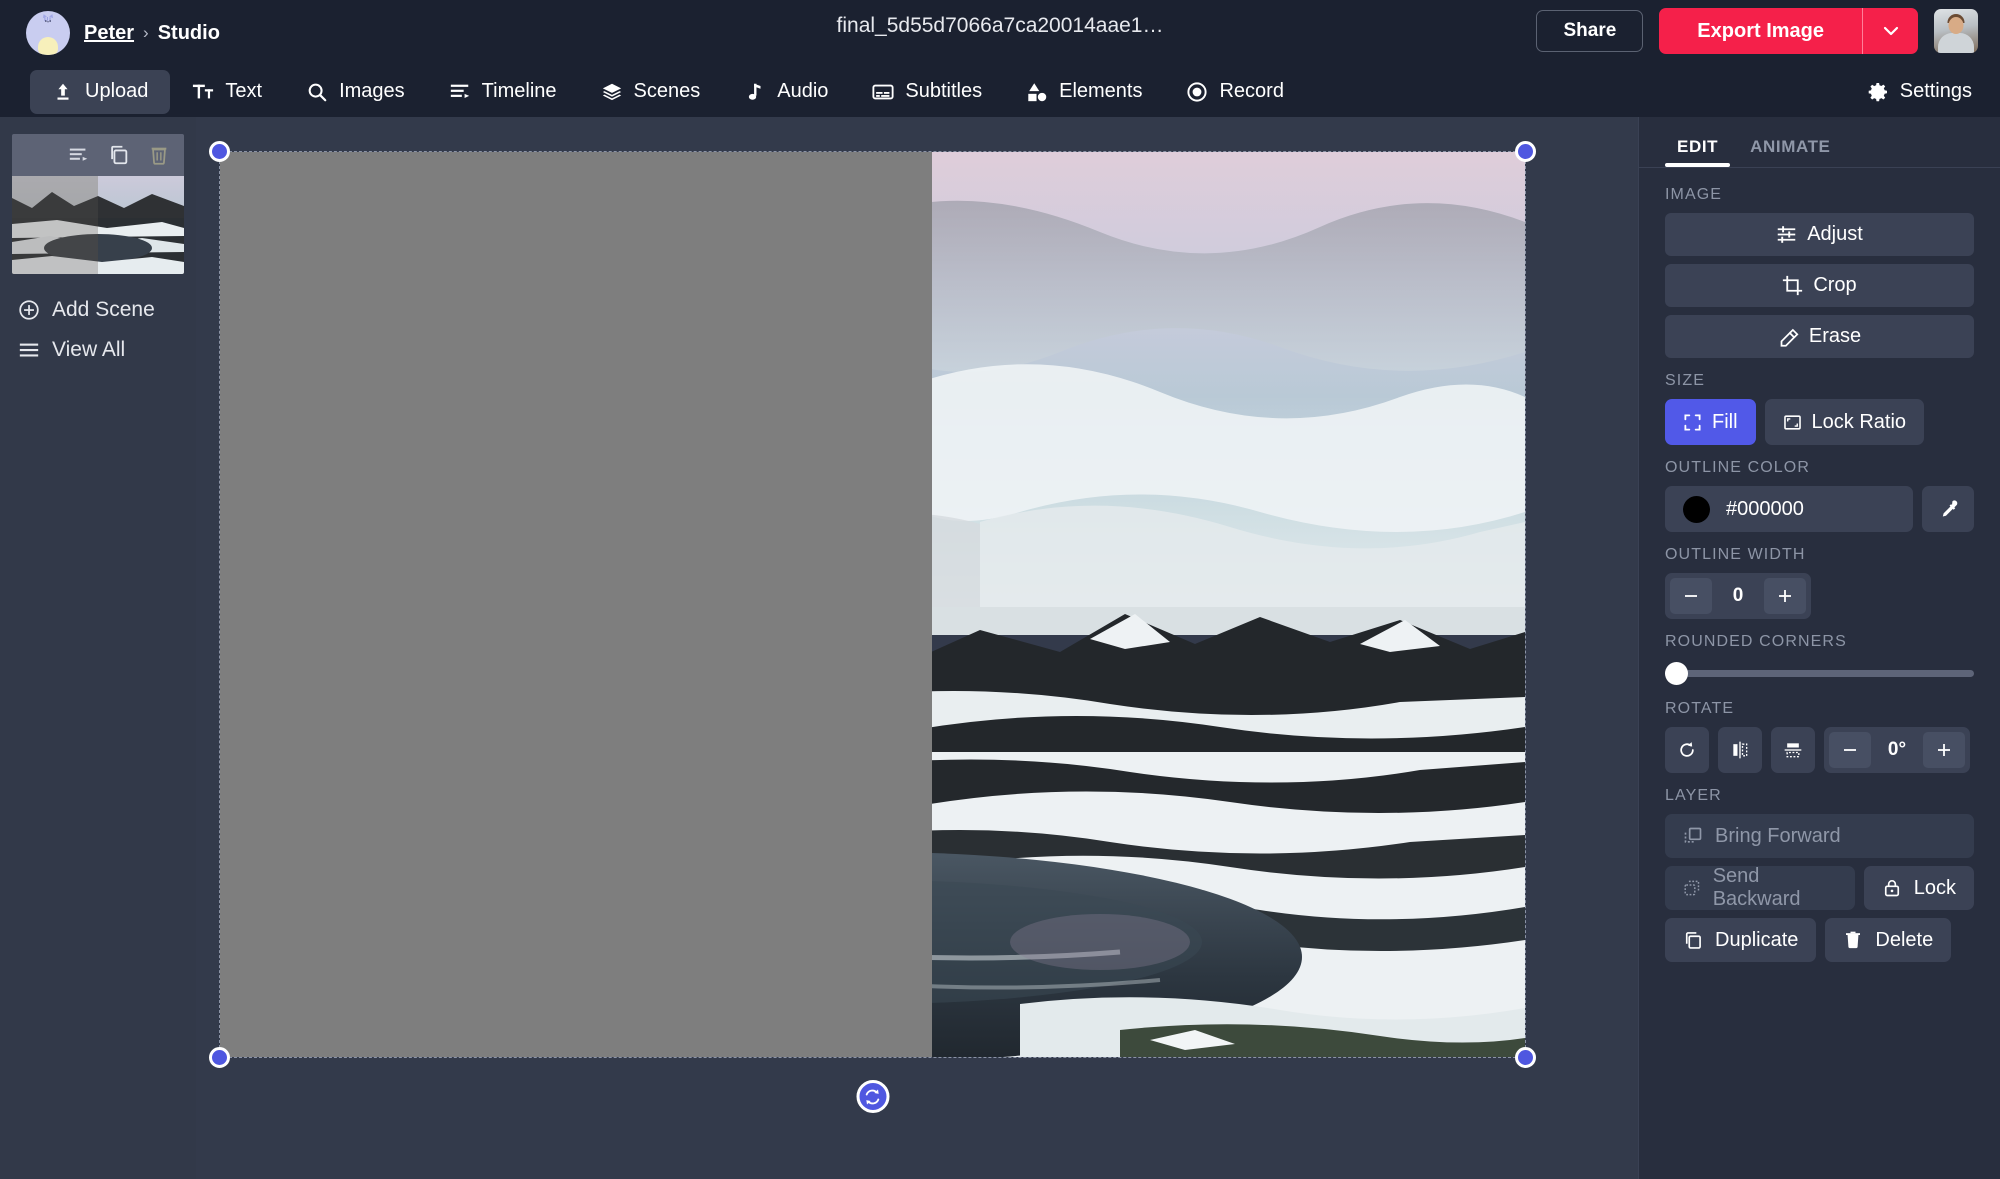 This screenshot has width=2000, height=1179. What do you see at coordinates (1819, 940) in the screenshot?
I see `duplicate-delete-row: Duplicate Delete` at bounding box center [1819, 940].